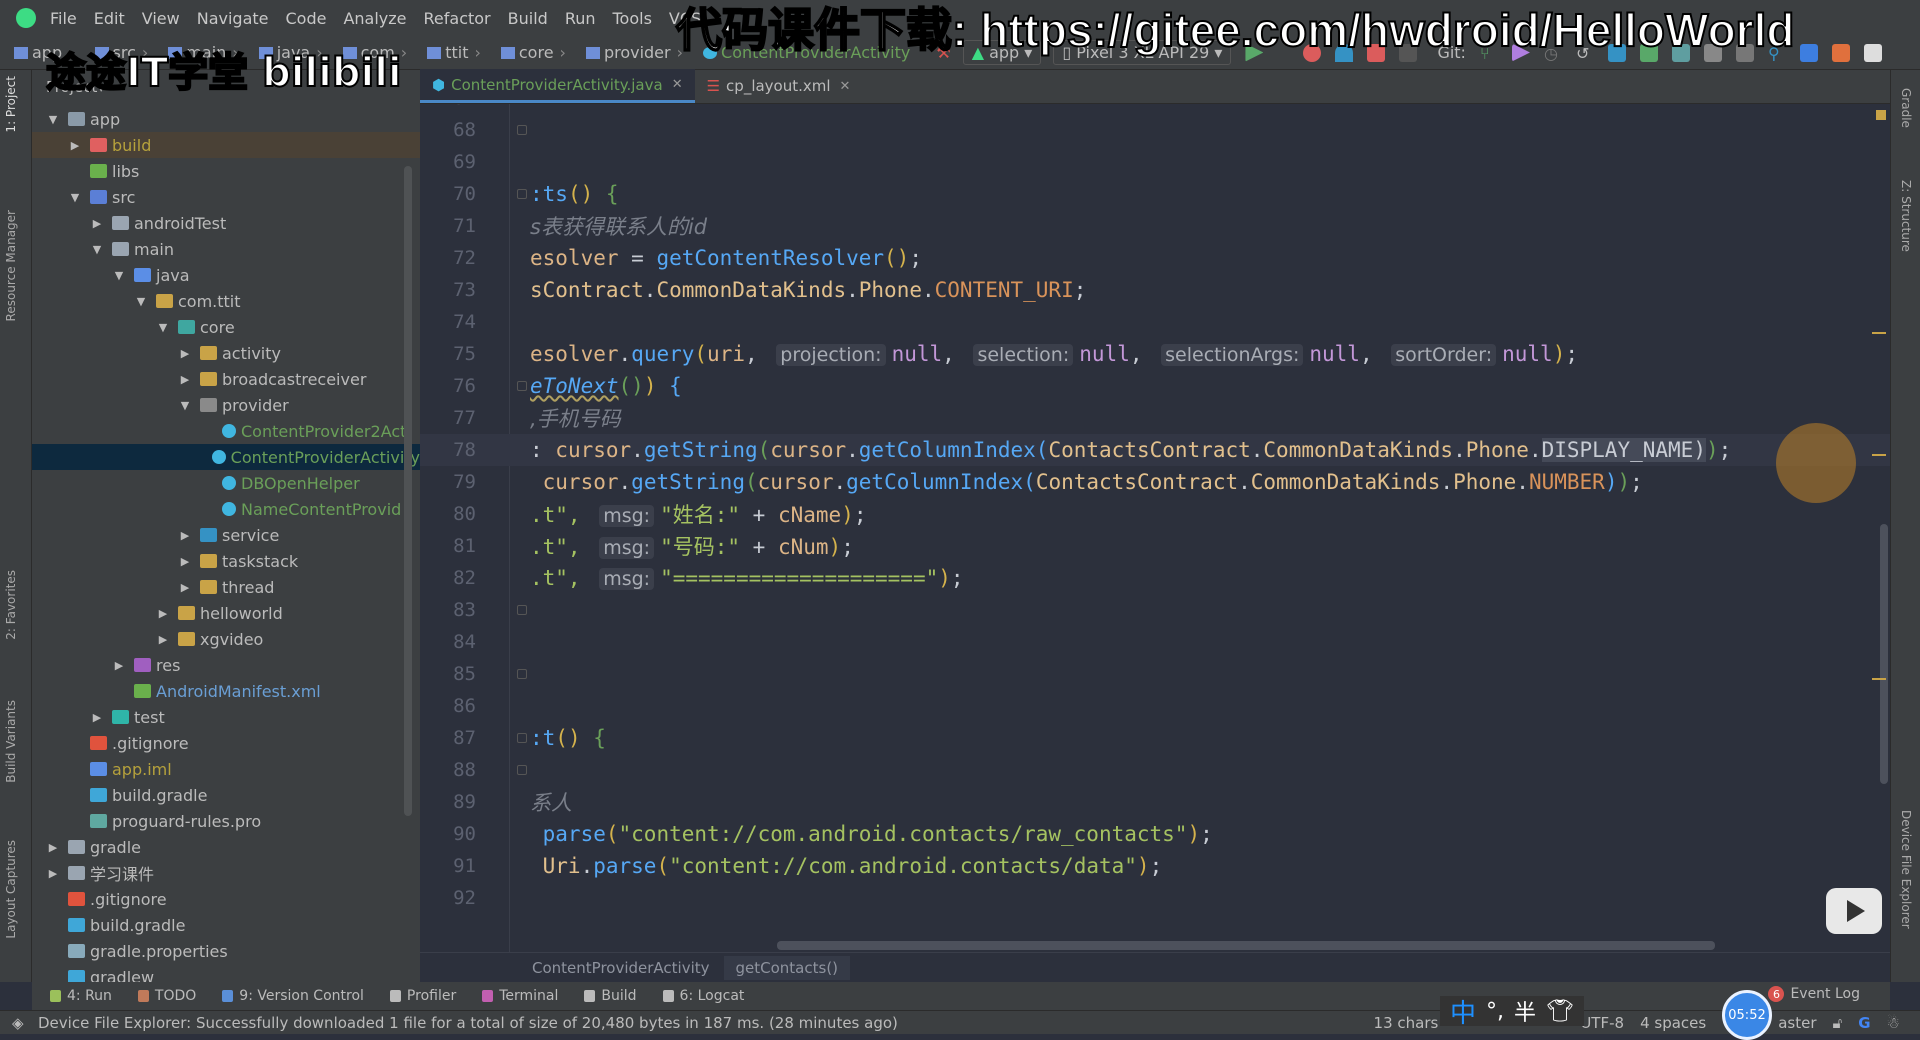  I want to click on tool-window-logcat: 6: Logcat, so click(703, 996).